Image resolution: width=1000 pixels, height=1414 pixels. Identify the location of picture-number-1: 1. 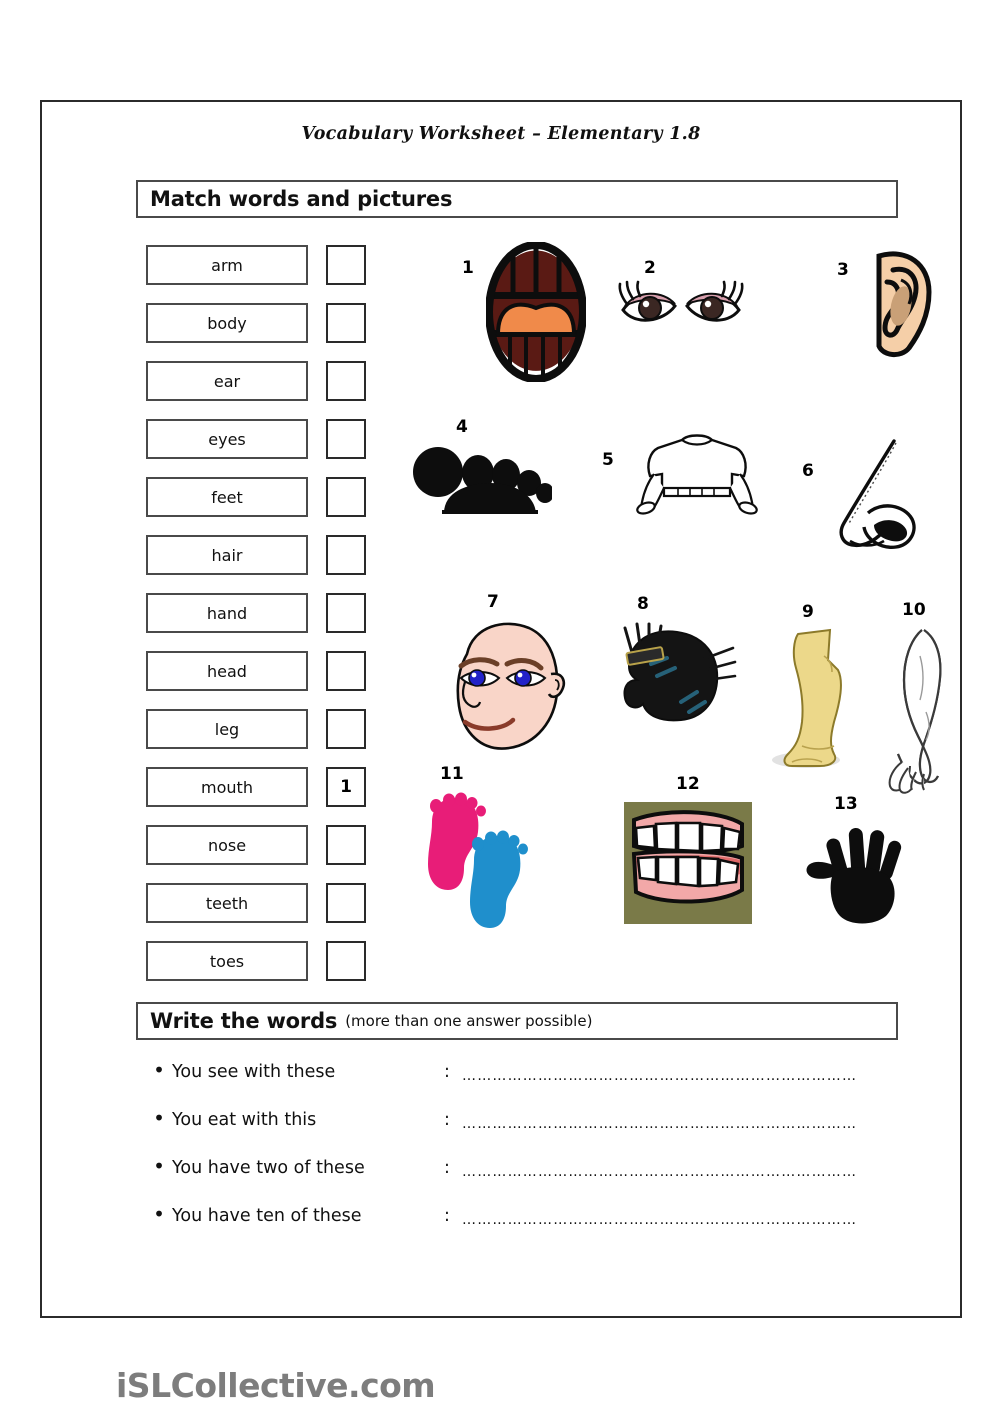
(468, 268).